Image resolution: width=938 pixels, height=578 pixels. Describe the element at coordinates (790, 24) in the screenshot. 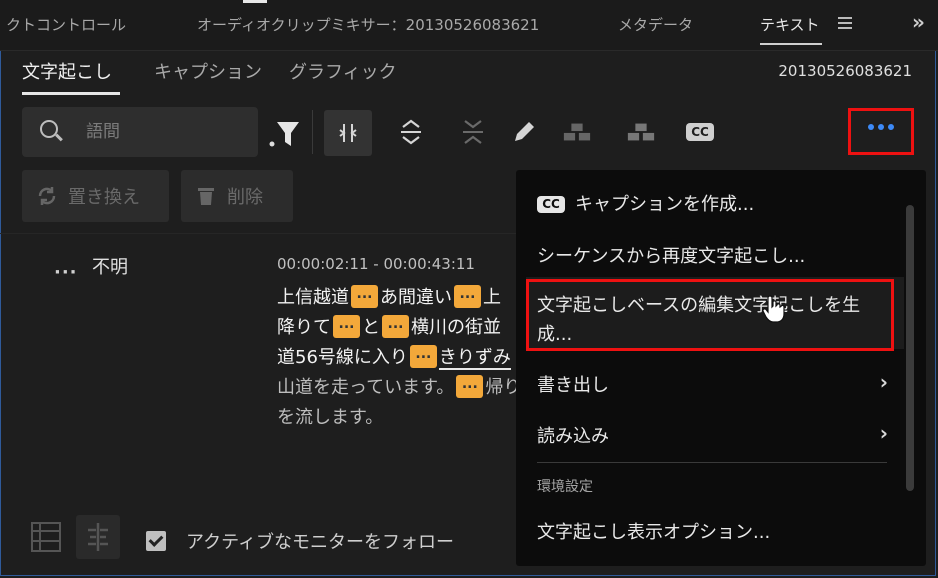

I see `tab-text: テキスト` at that location.